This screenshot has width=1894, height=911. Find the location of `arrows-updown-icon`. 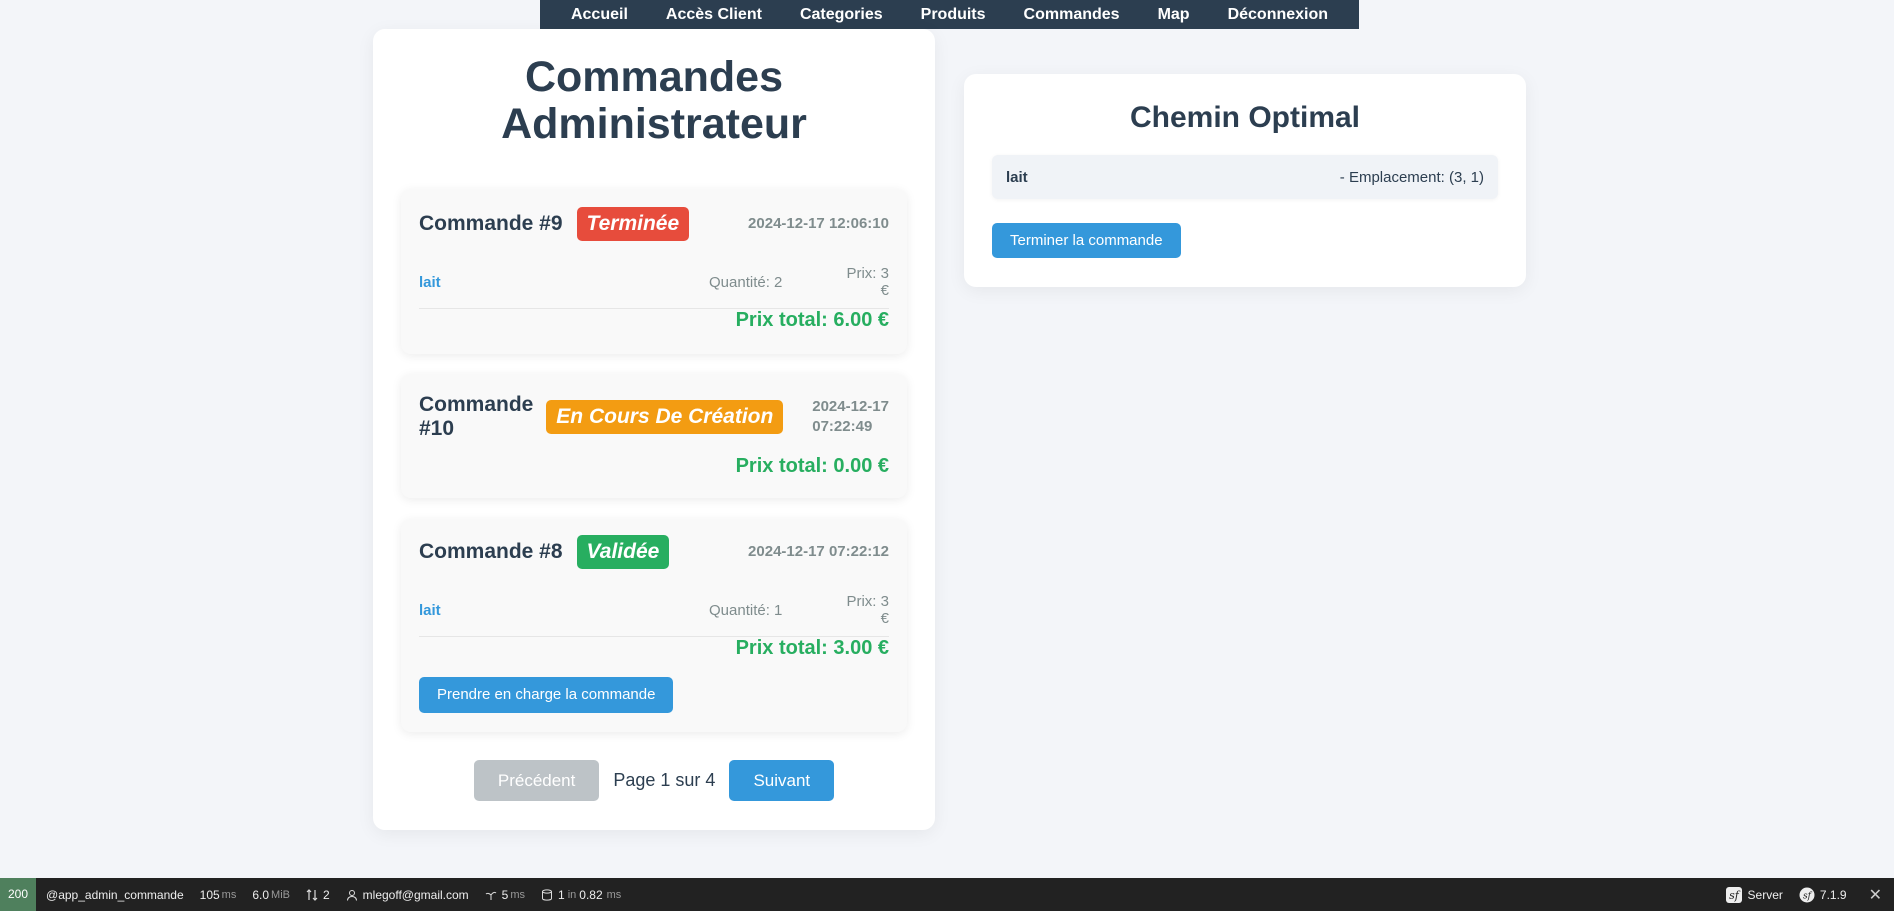

arrows-updown-icon is located at coordinates (312, 894).